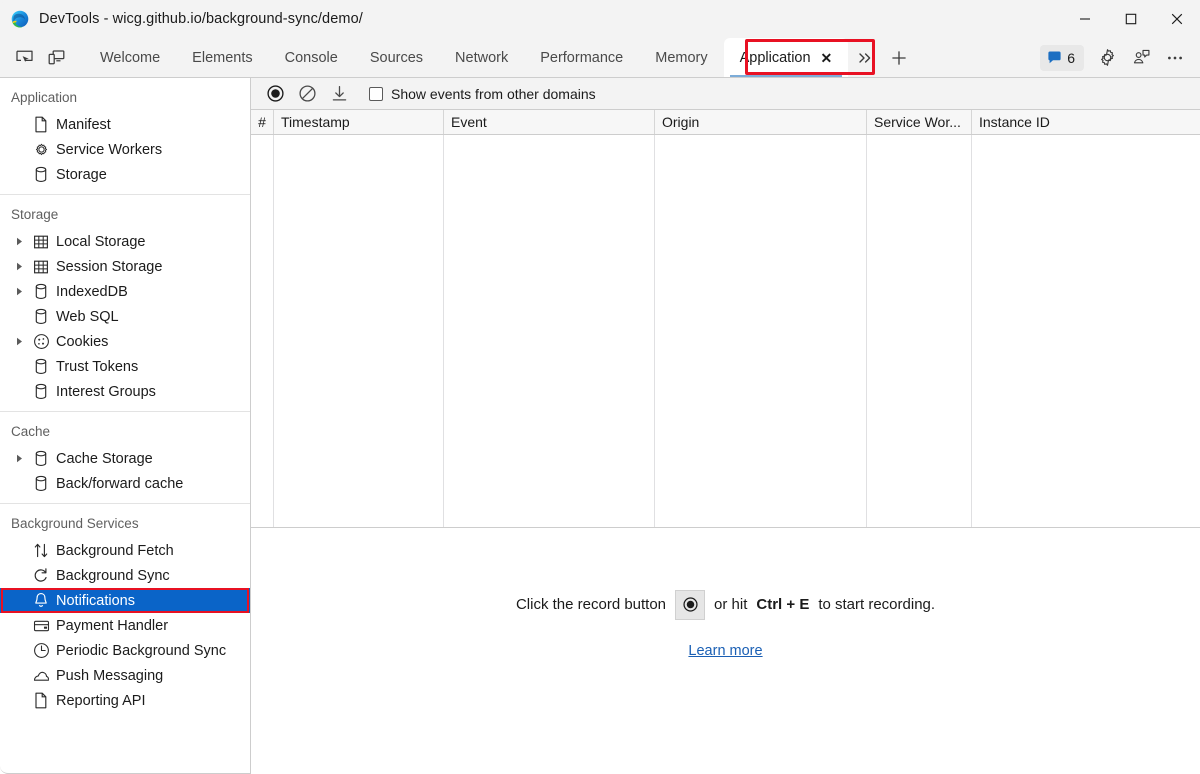 The width and height of the screenshot is (1200, 774). What do you see at coordinates (83, 124) in the screenshot?
I see `sidebar-item-label: Manifest` at bounding box center [83, 124].